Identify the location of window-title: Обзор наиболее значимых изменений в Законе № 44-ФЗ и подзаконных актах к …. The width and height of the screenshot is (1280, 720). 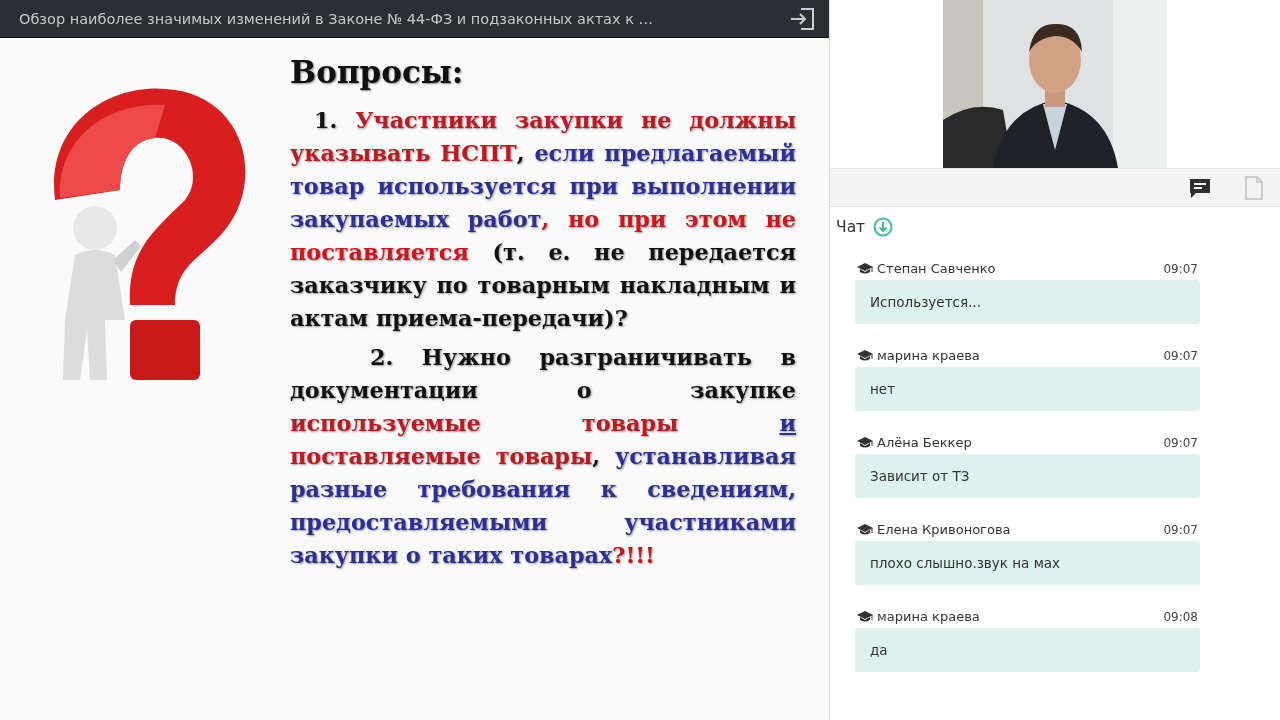
(336, 18).